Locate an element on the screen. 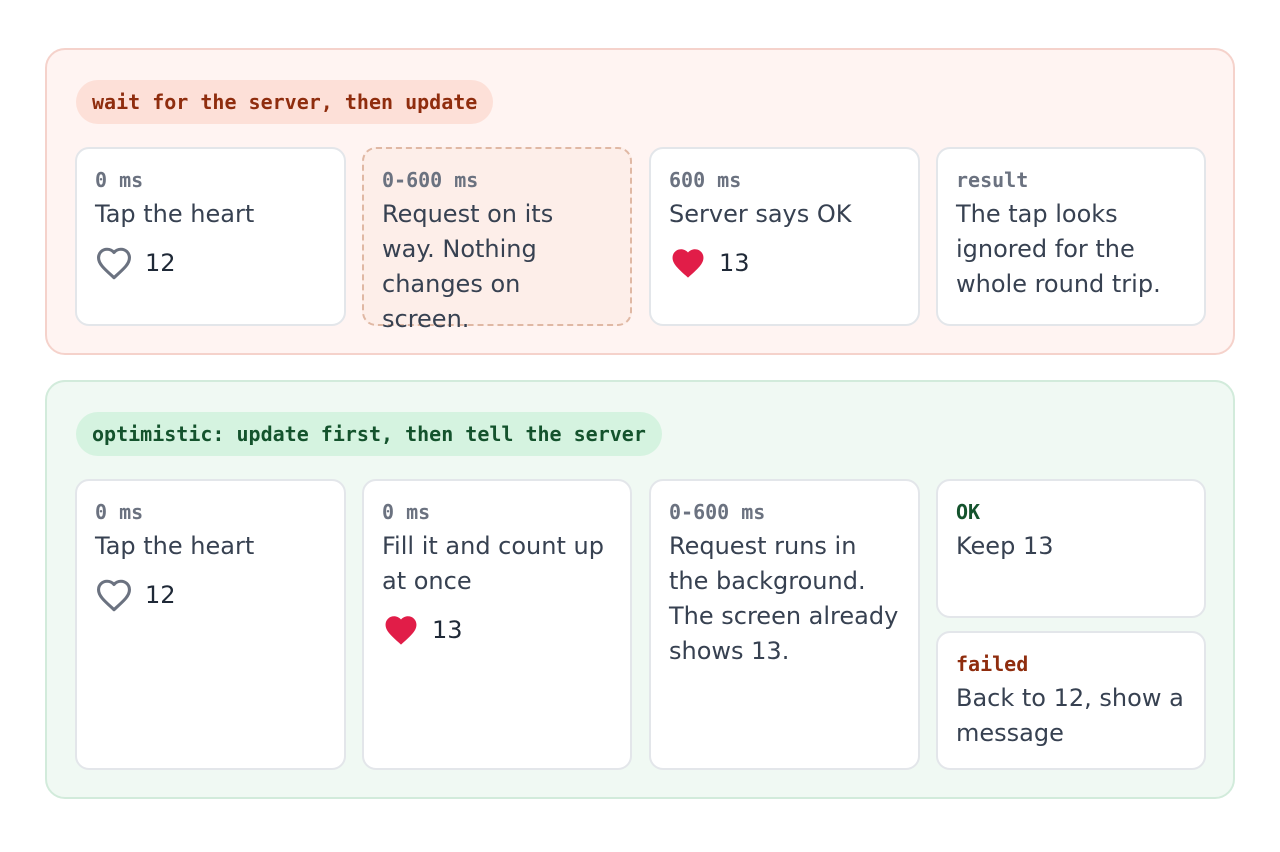  outcome-label: failed is located at coordinates (992, 664).